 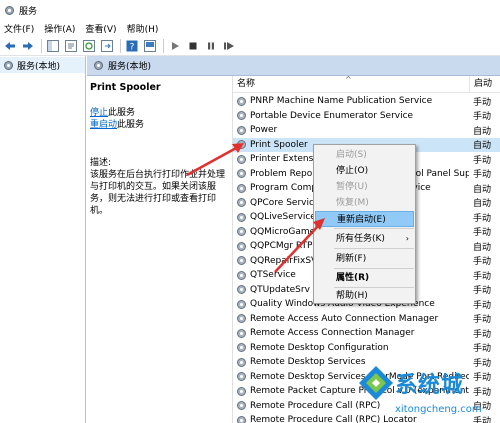 I want to click on properties-icon, so click(x=71, y=46).